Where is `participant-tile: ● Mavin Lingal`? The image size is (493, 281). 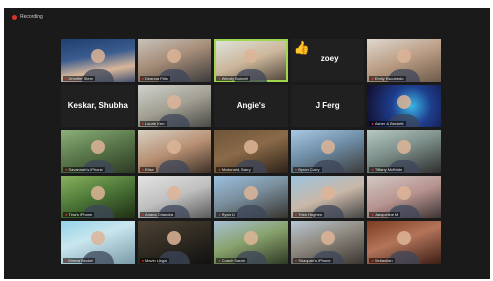 participant-tile: ● Mavin Lingal is located at coordinates (174, 242).